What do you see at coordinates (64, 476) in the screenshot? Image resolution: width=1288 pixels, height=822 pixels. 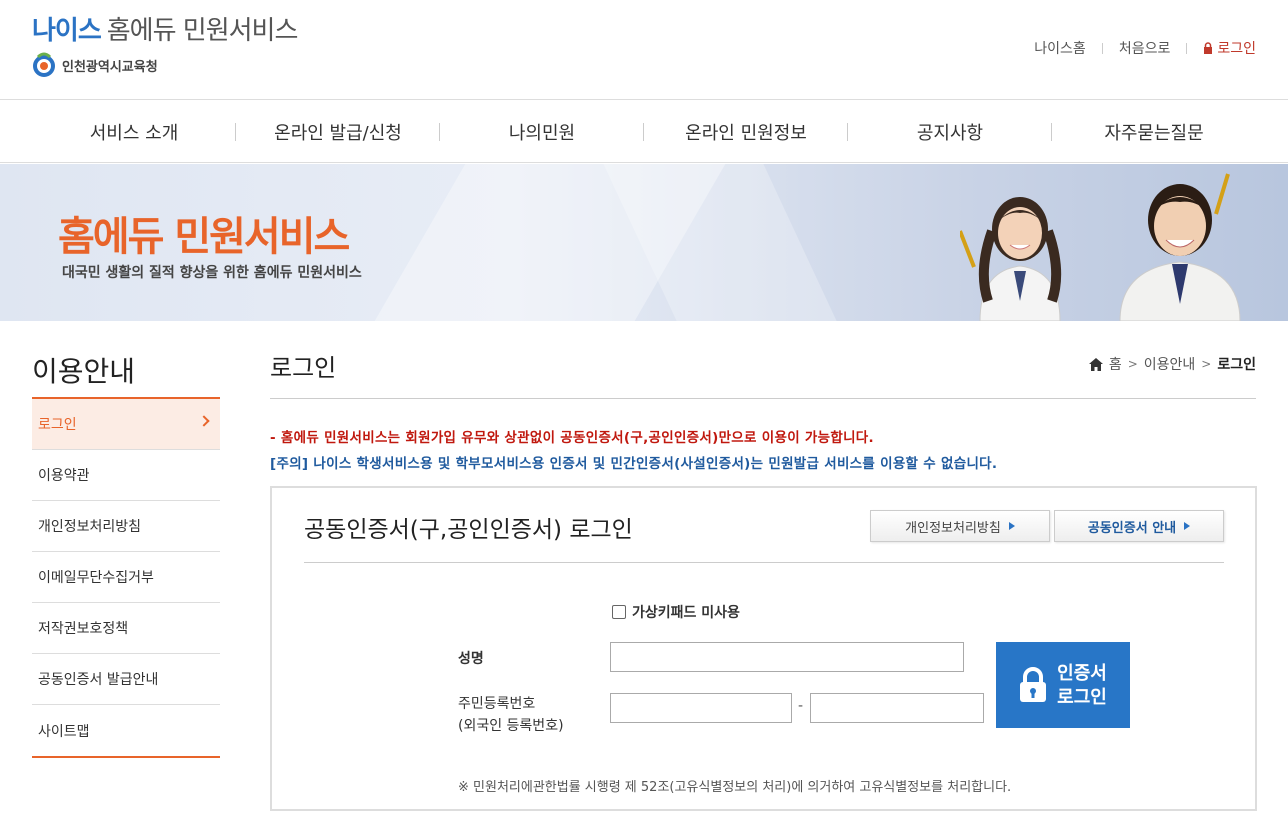 I see `sidebar-item-label: 이용약관` at bounding box center [64, 476].